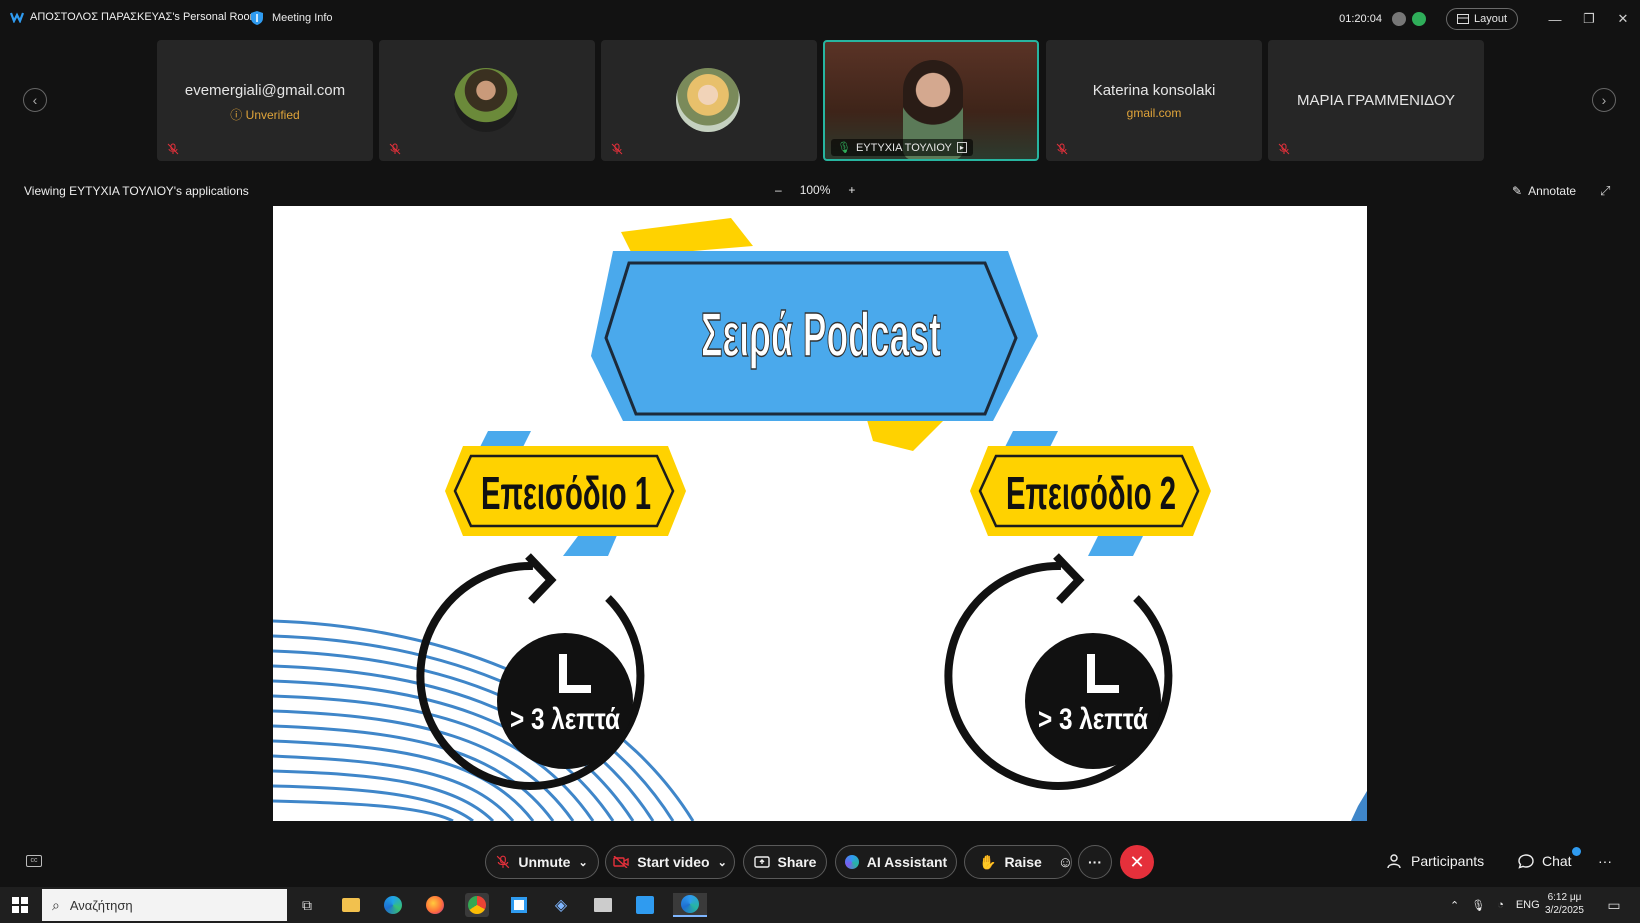  I want to click on annotate-label: Annotate, so click(1552, 191).